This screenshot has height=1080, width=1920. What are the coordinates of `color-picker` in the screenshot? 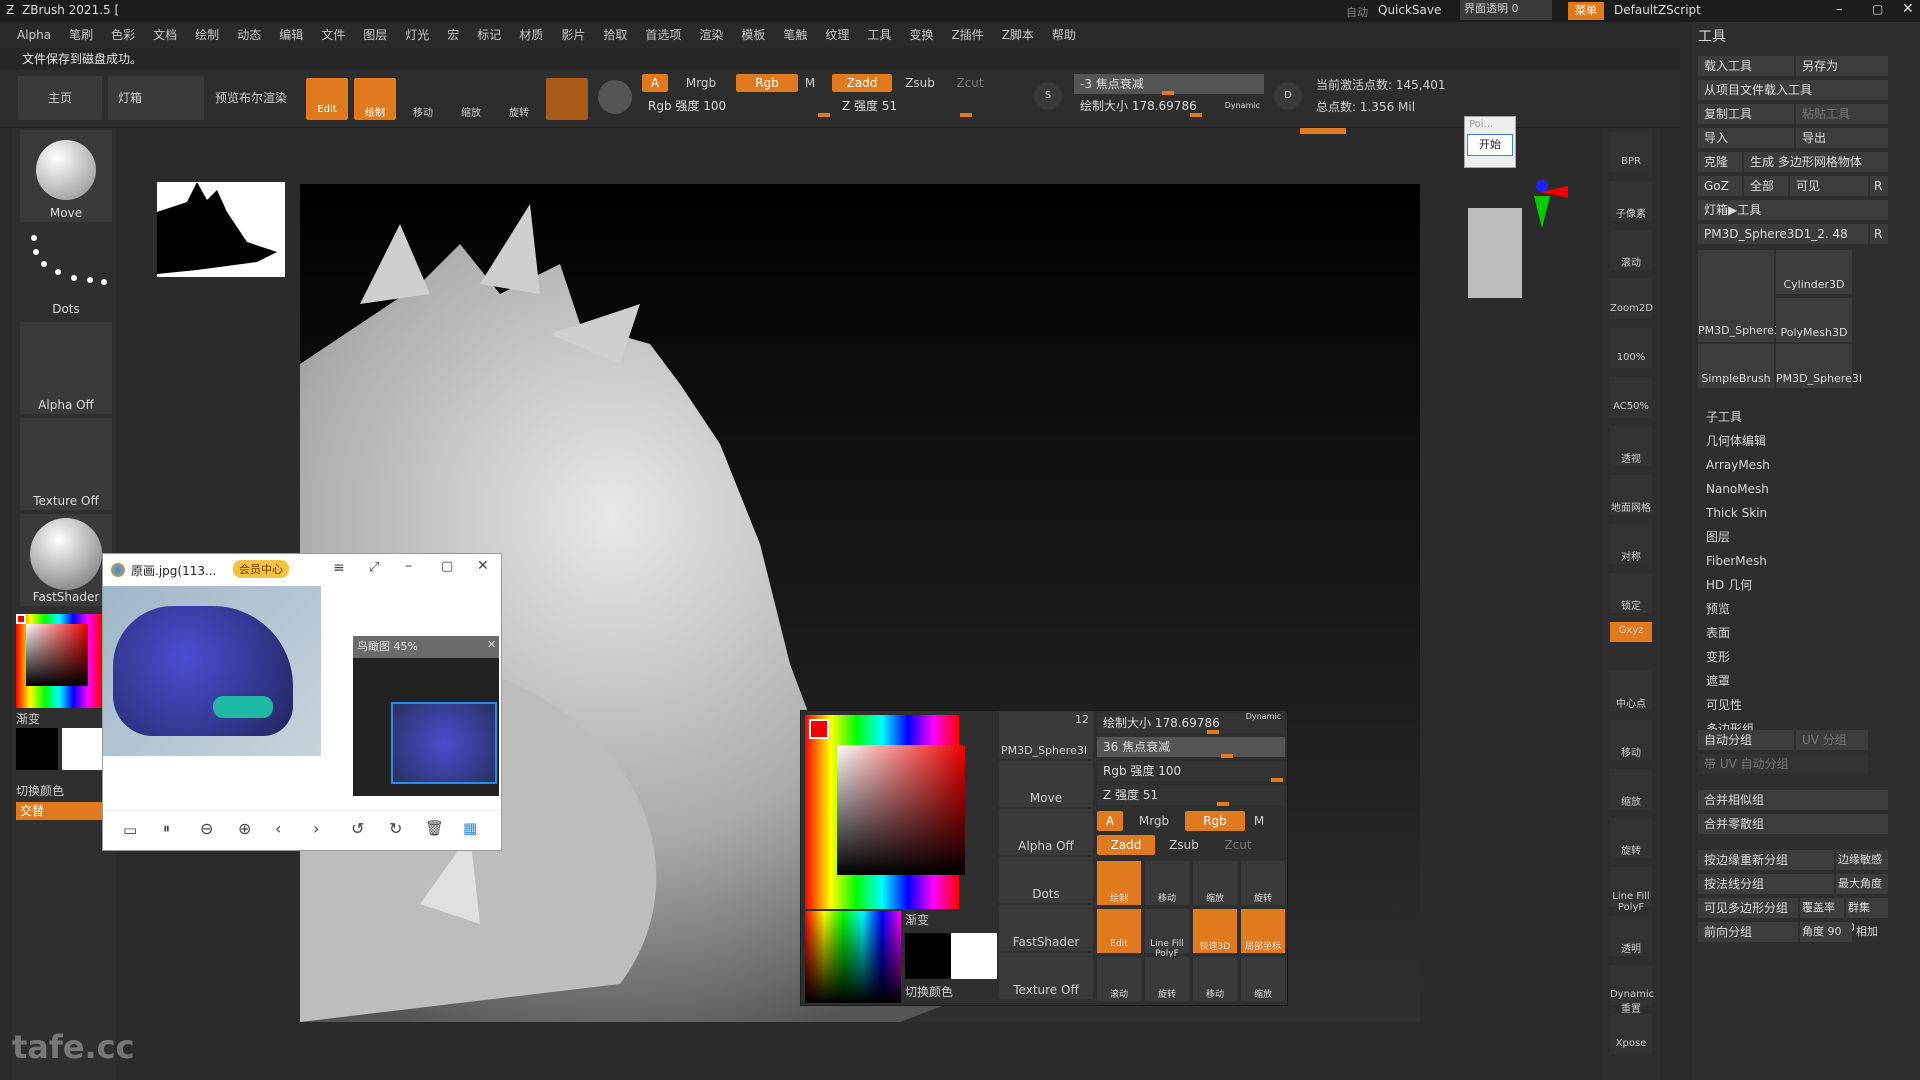 It's located at (59, 661).